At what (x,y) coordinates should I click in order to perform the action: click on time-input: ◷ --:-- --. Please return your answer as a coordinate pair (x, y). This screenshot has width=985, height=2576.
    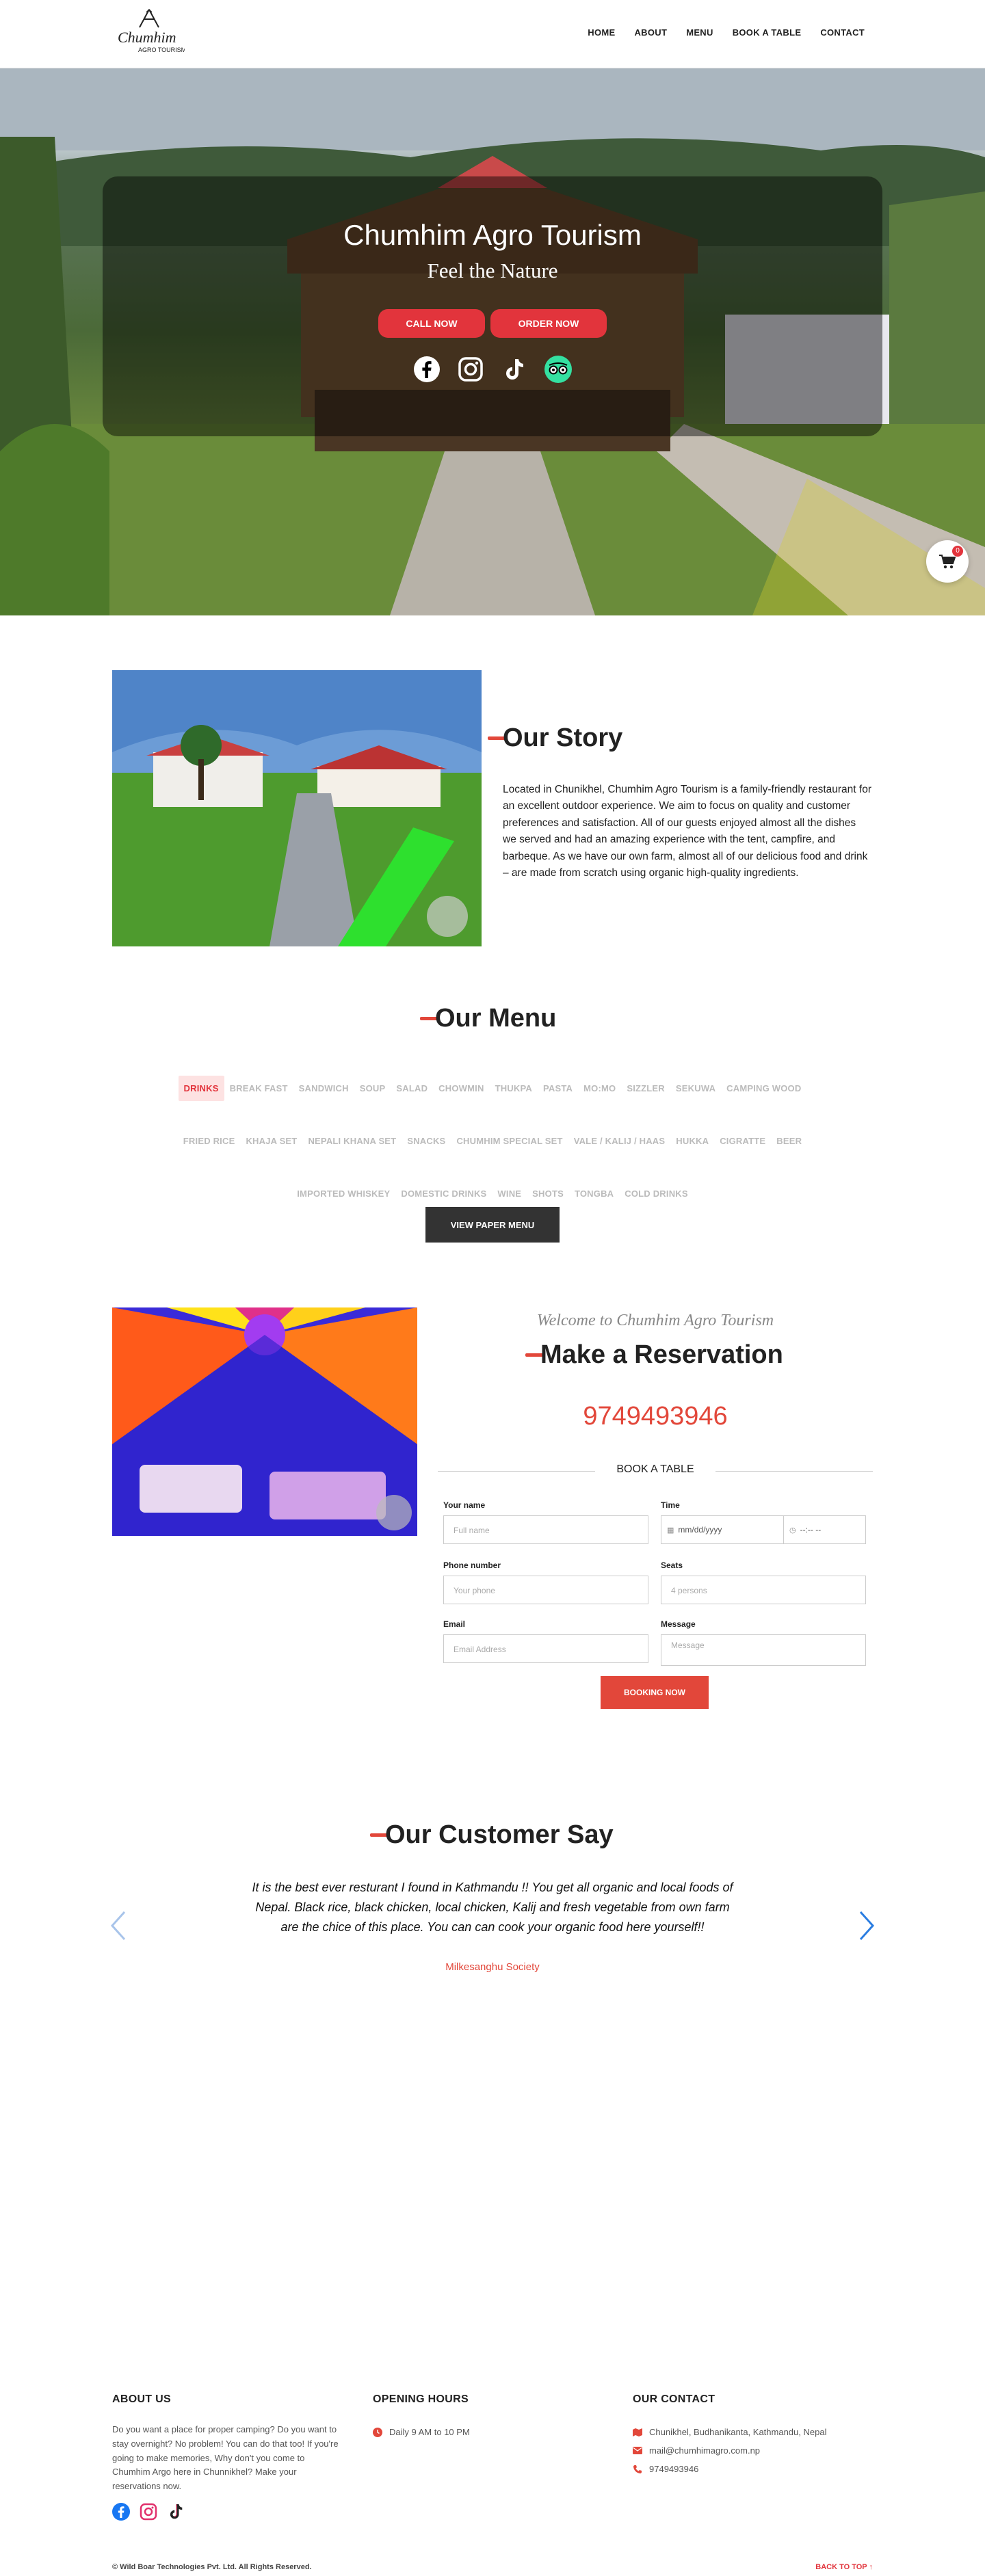
    Looking at the image, I should click on (825, 1529).